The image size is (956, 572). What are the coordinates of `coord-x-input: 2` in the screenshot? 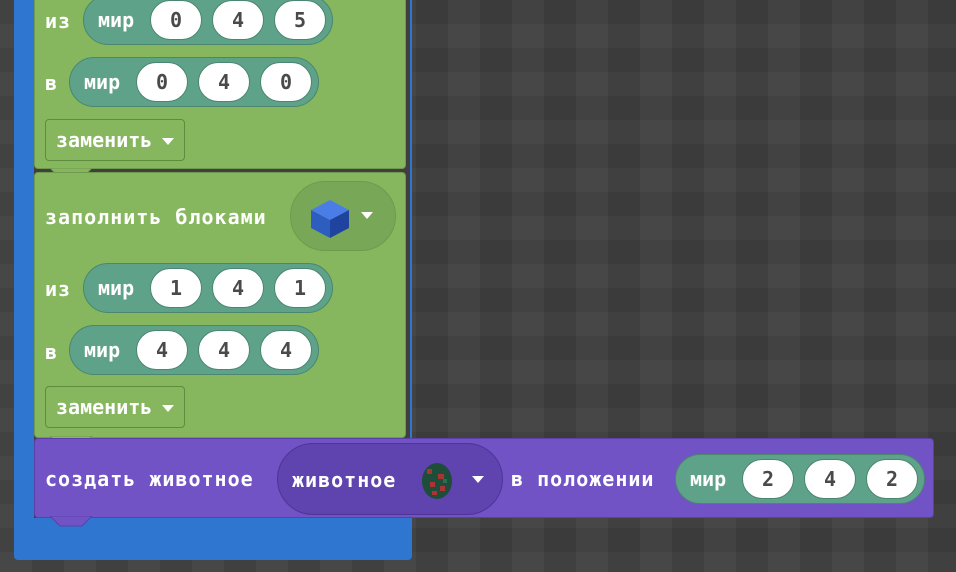 It's located at (768, 479).